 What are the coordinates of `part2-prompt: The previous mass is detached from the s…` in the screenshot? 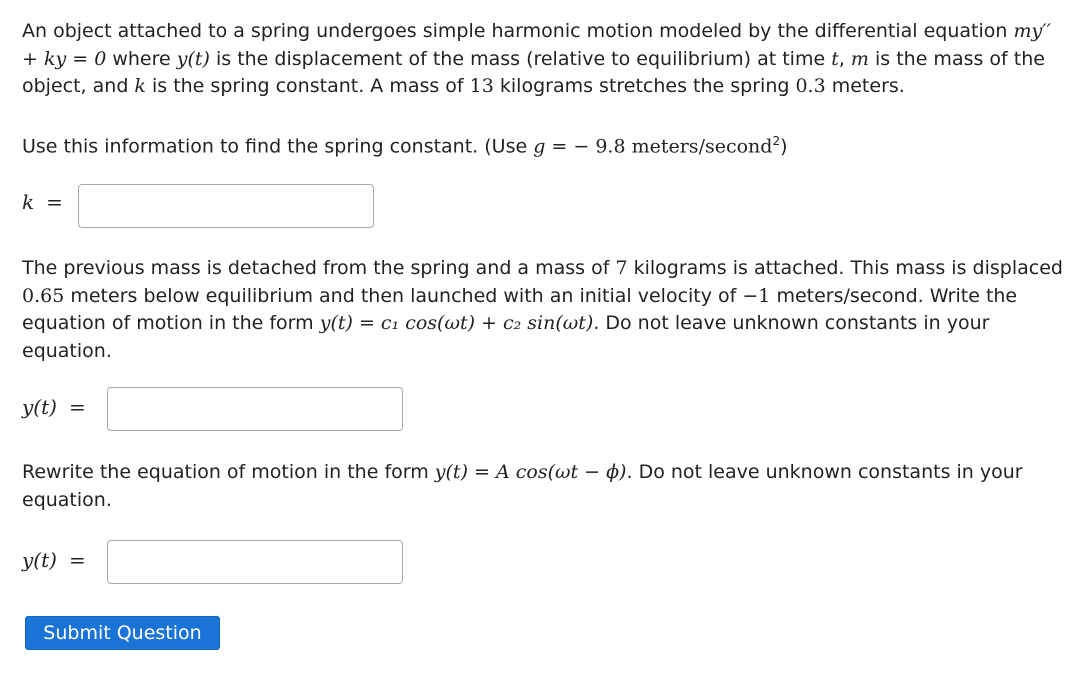 It's located at (542, 309).